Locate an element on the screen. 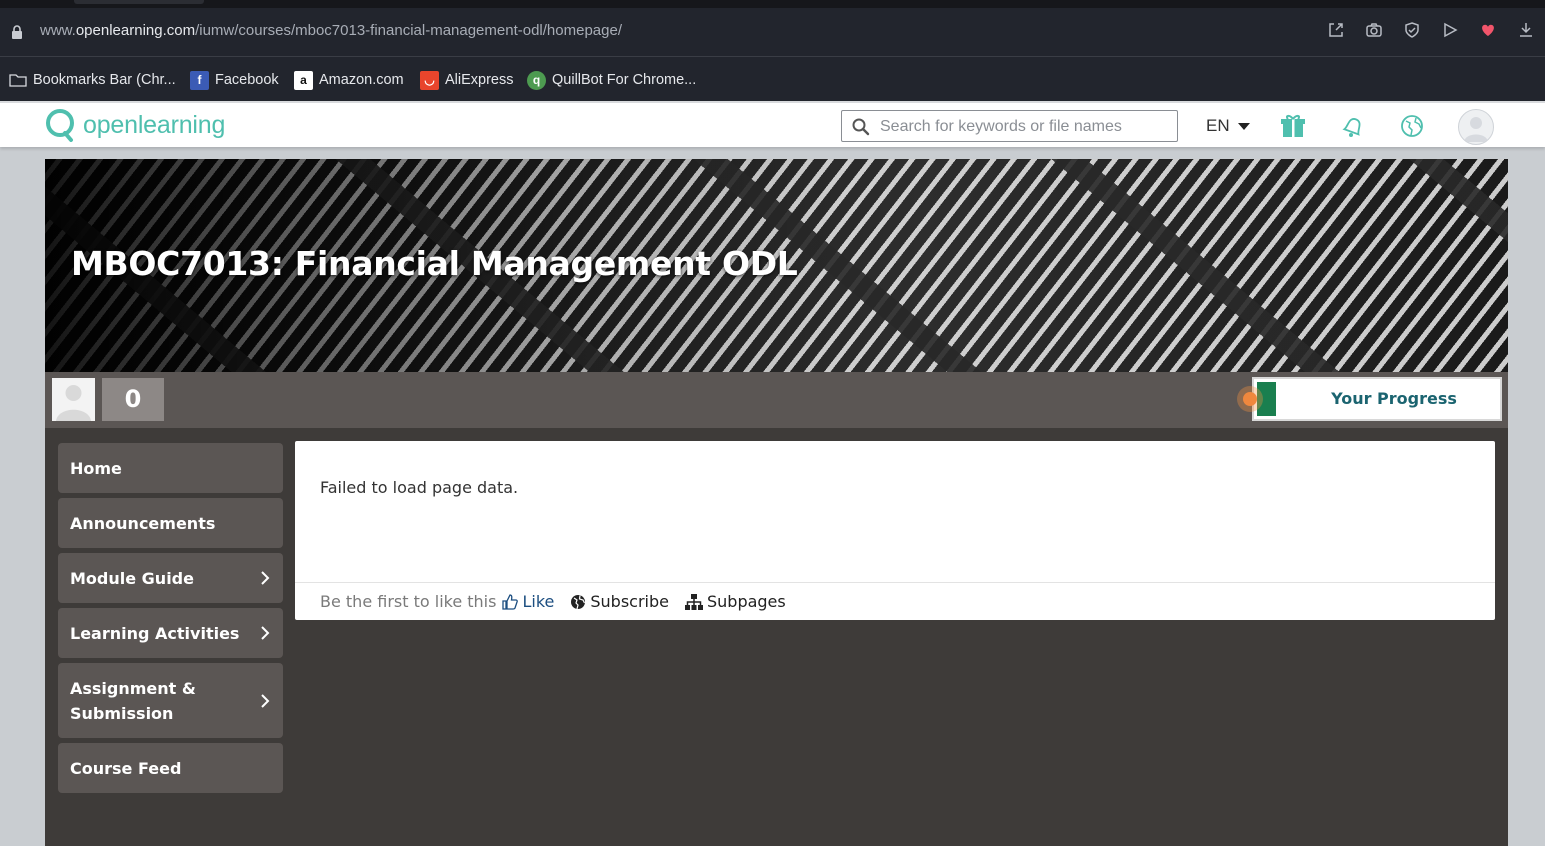 This screenshot has width=1545, height=846. subpages-button: Subpages is located at coordinates (735, 601).